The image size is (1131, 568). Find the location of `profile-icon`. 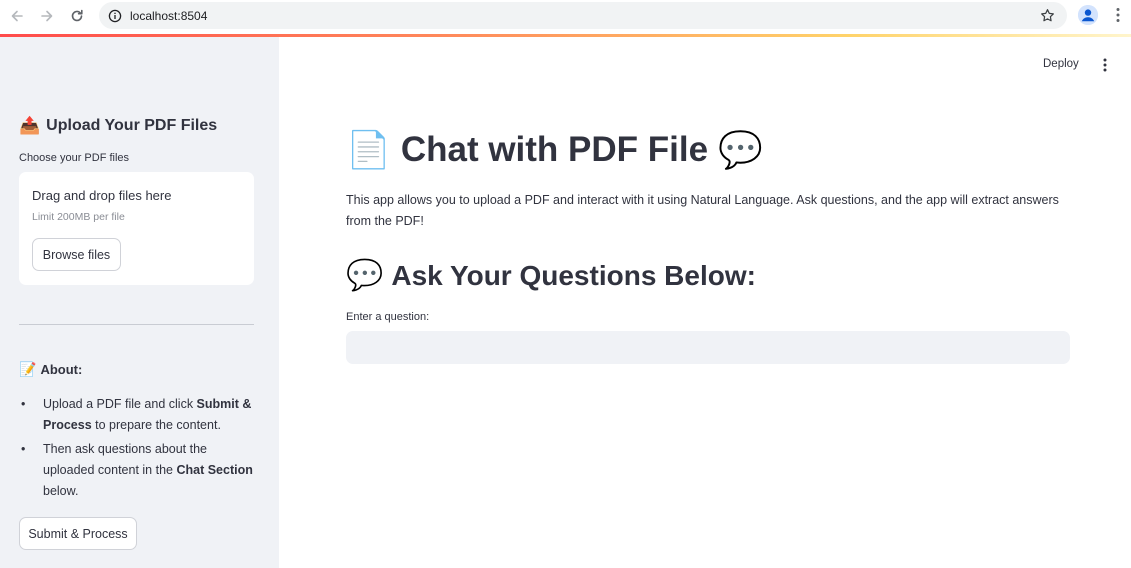

profile-icon is located at coordinates (1088, 15).